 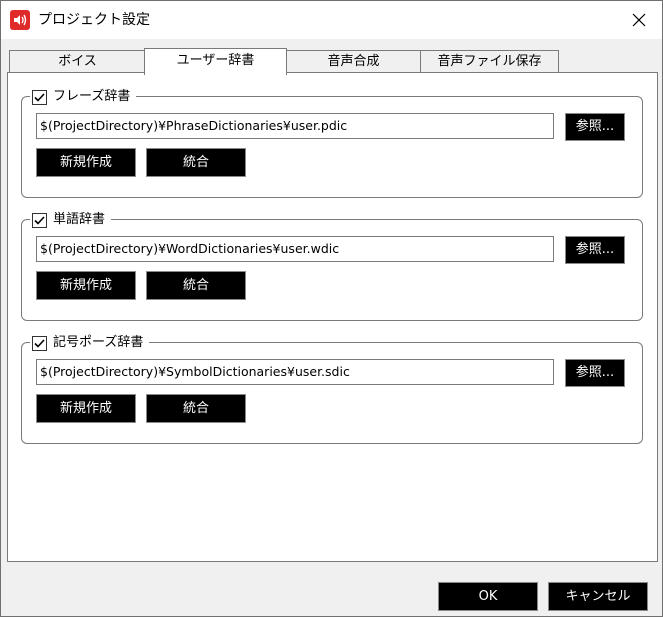 I want to click on symbol-dictionary-legend: 記号ポーズ辞書, so click(x=90, y=343).